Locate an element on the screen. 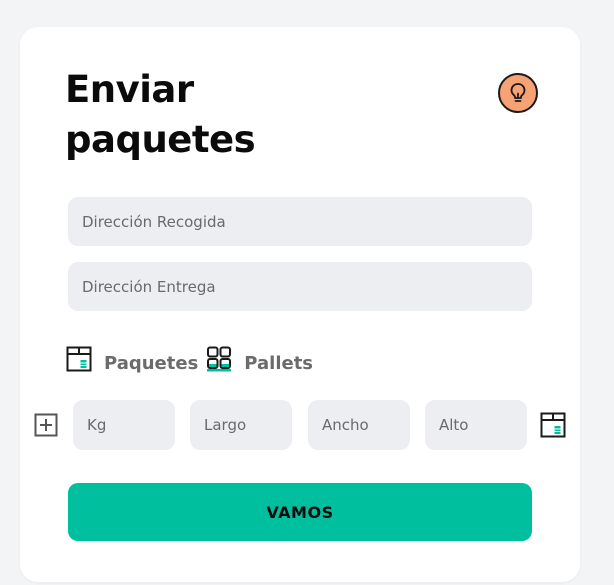 Image resolution: width=614 pixels, height=585 pixels. lightbulb-icon is located at coordinates (518, 92).